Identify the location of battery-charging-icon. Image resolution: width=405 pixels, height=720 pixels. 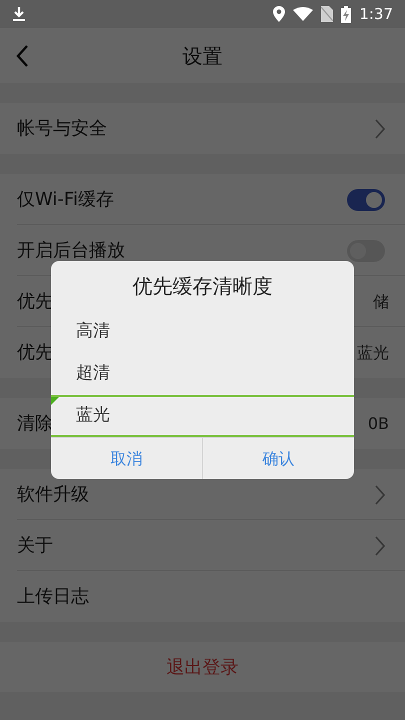
(346, 14).